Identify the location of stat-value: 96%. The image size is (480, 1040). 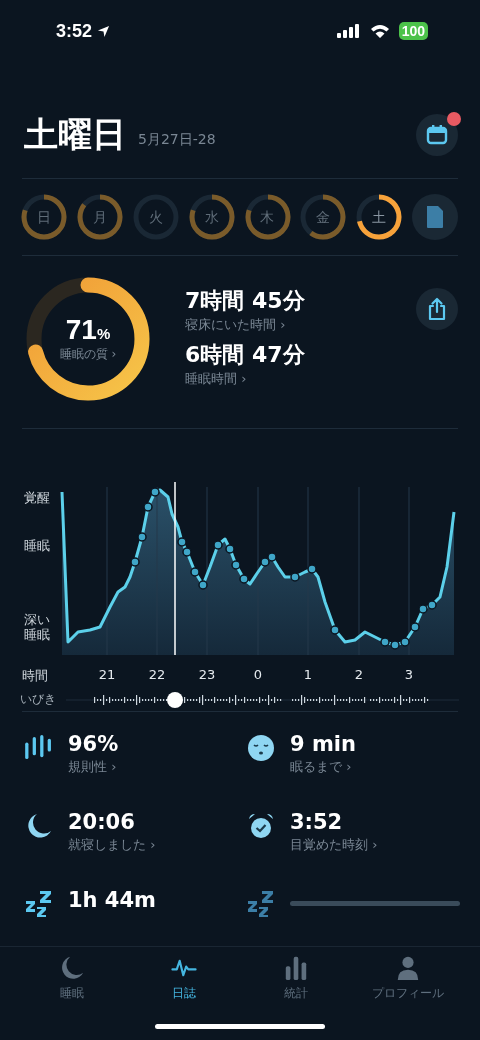
(94, 744).